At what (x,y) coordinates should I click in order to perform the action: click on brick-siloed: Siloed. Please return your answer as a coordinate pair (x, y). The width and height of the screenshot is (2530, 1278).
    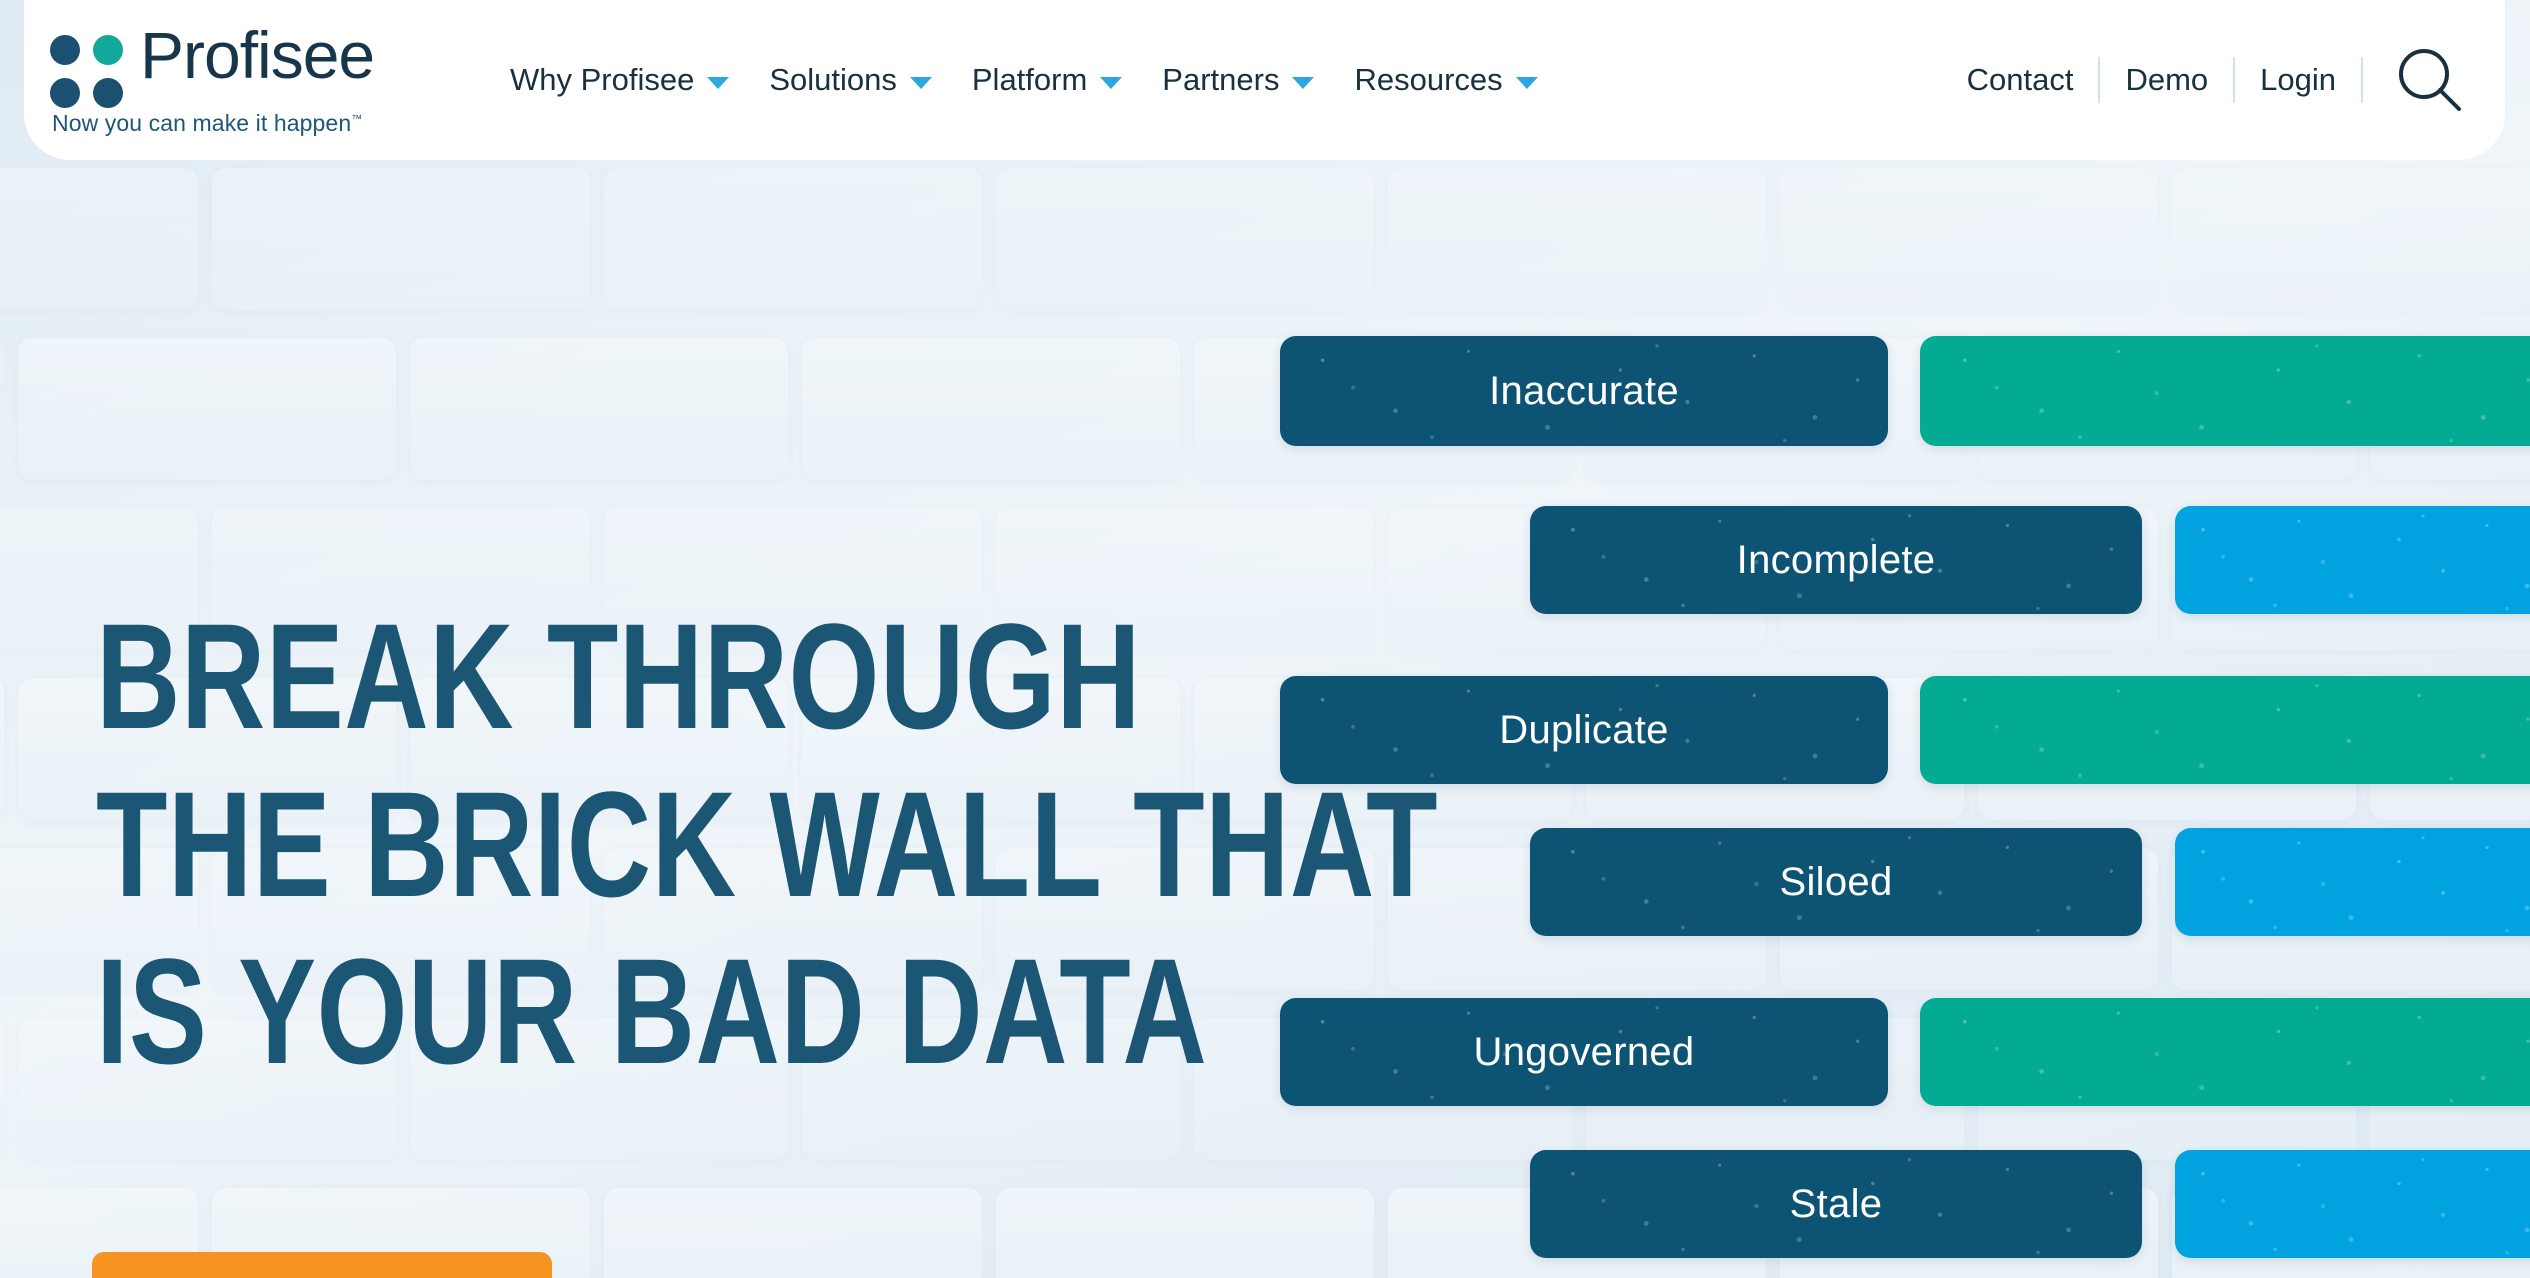
    Looking at the image, I should click on (1836, 882).